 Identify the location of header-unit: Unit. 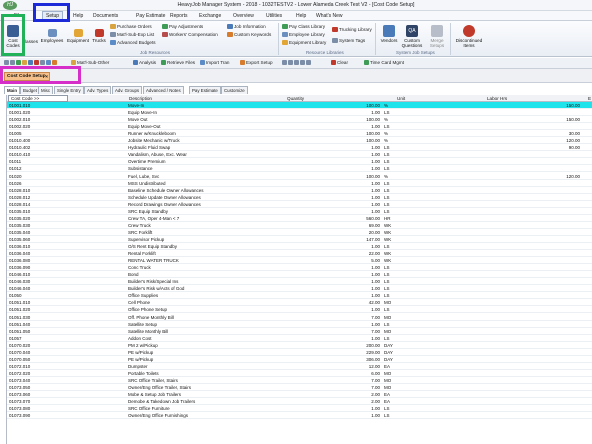
(401, 98).